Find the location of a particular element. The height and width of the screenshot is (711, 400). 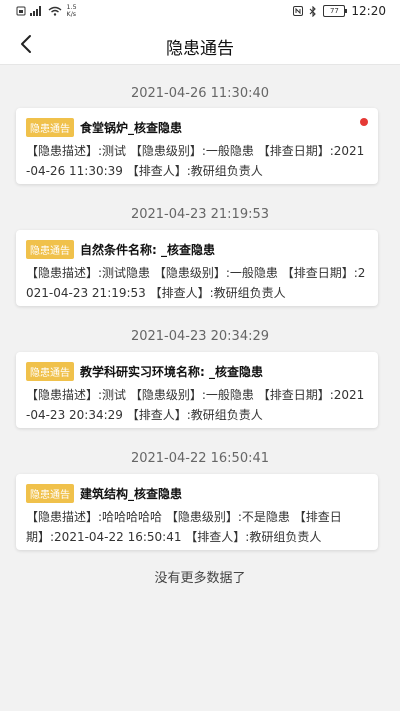

notice-title: 教学科研实习环境名称: _核查隐患 is located at coordinates (171, 372).